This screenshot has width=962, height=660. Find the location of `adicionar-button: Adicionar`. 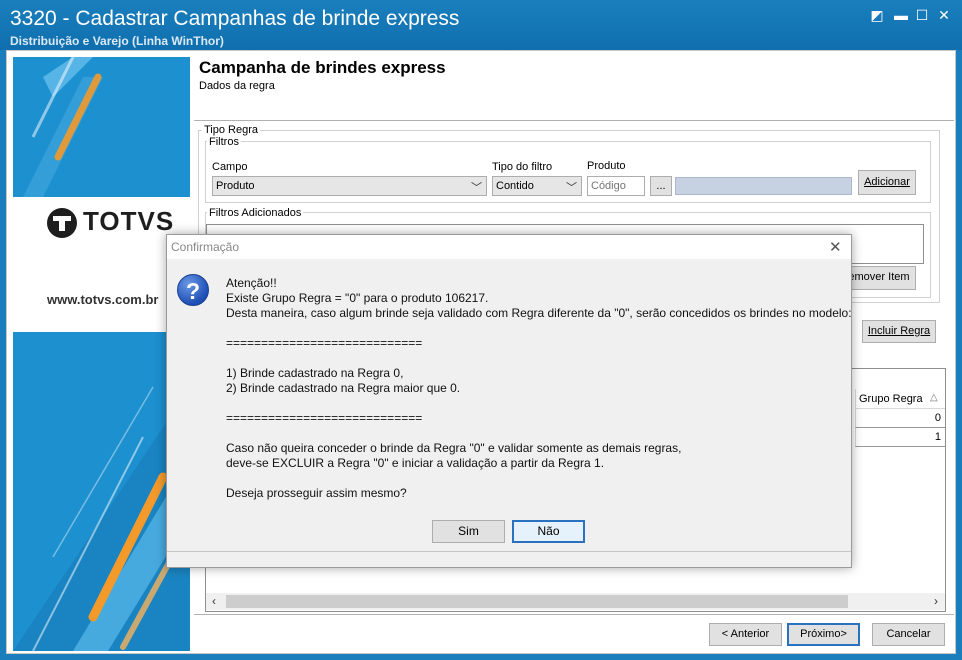

adicionar-button: Adicionar is located at coordinates (887, 182).